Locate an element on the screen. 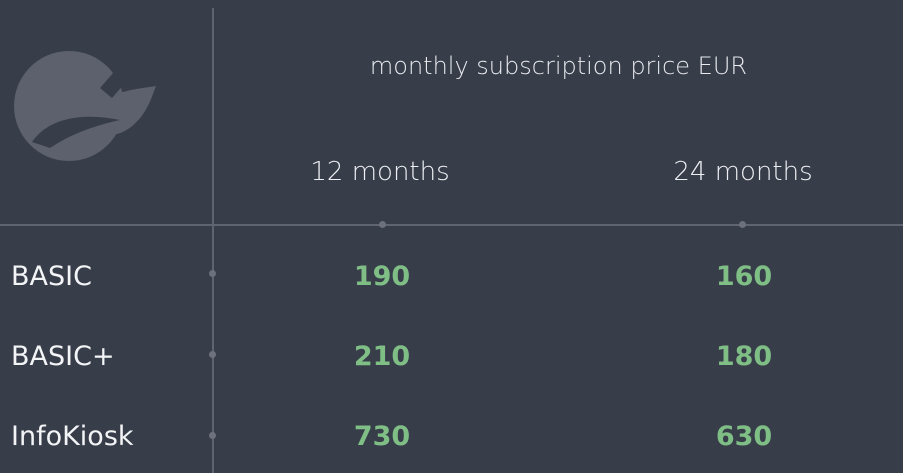 This screenshot has width=903, height=473. price-infokiosk-24-months: 630 is located at coordinates (744, 436).